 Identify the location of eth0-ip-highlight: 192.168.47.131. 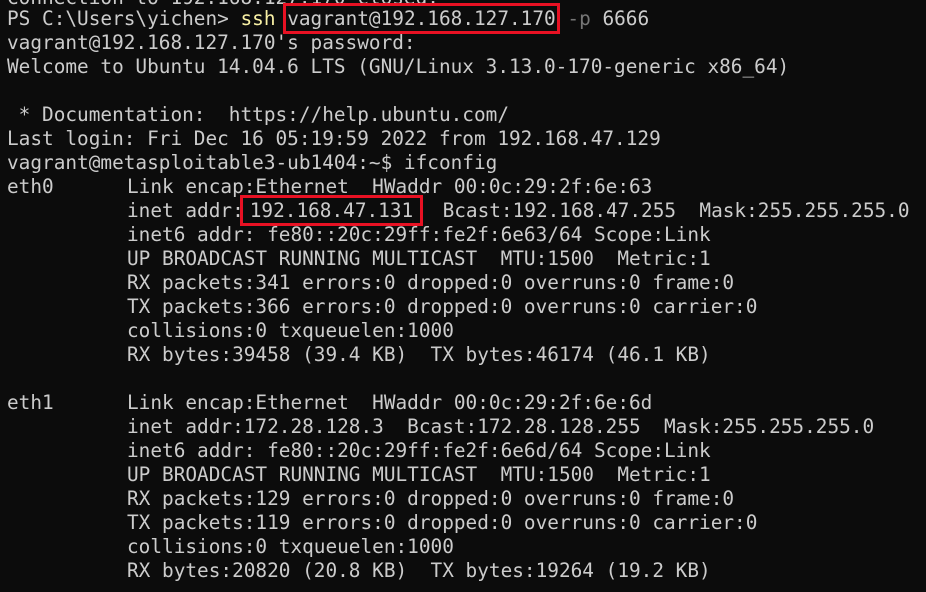
(331, 210).